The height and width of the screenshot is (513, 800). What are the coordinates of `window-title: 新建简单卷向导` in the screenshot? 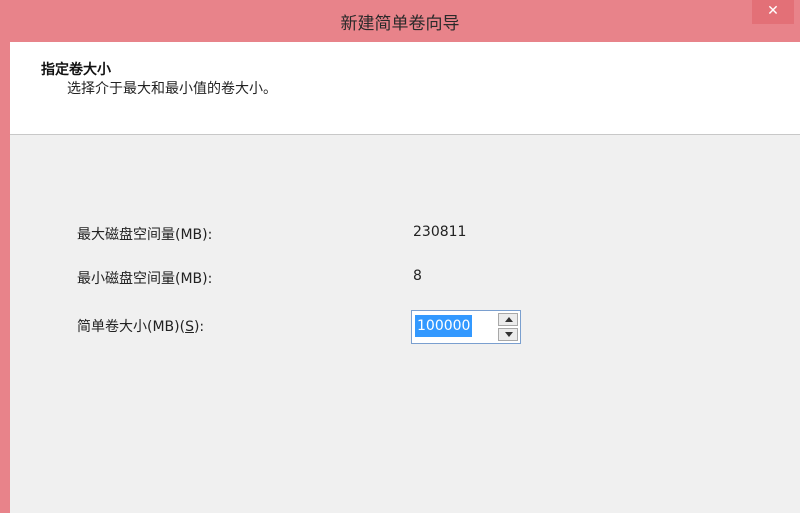 It's located at (400, 24).